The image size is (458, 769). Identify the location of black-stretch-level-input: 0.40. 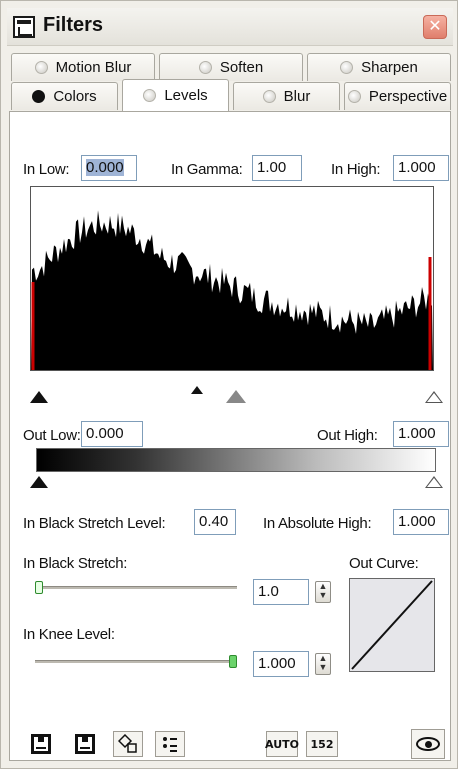
(215, 522).